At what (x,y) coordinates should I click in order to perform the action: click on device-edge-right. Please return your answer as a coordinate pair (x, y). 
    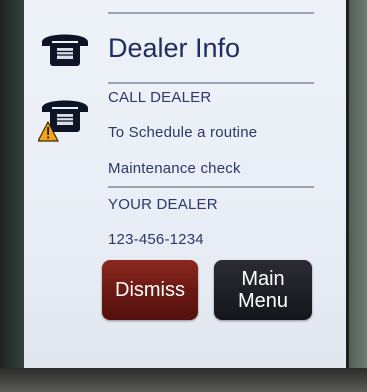
    Looking at the image, I should click on (356, 196).